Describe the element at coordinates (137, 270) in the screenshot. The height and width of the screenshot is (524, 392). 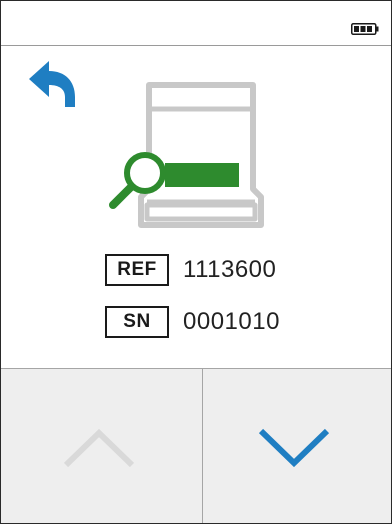
I see `ref-label: REF` at that location.